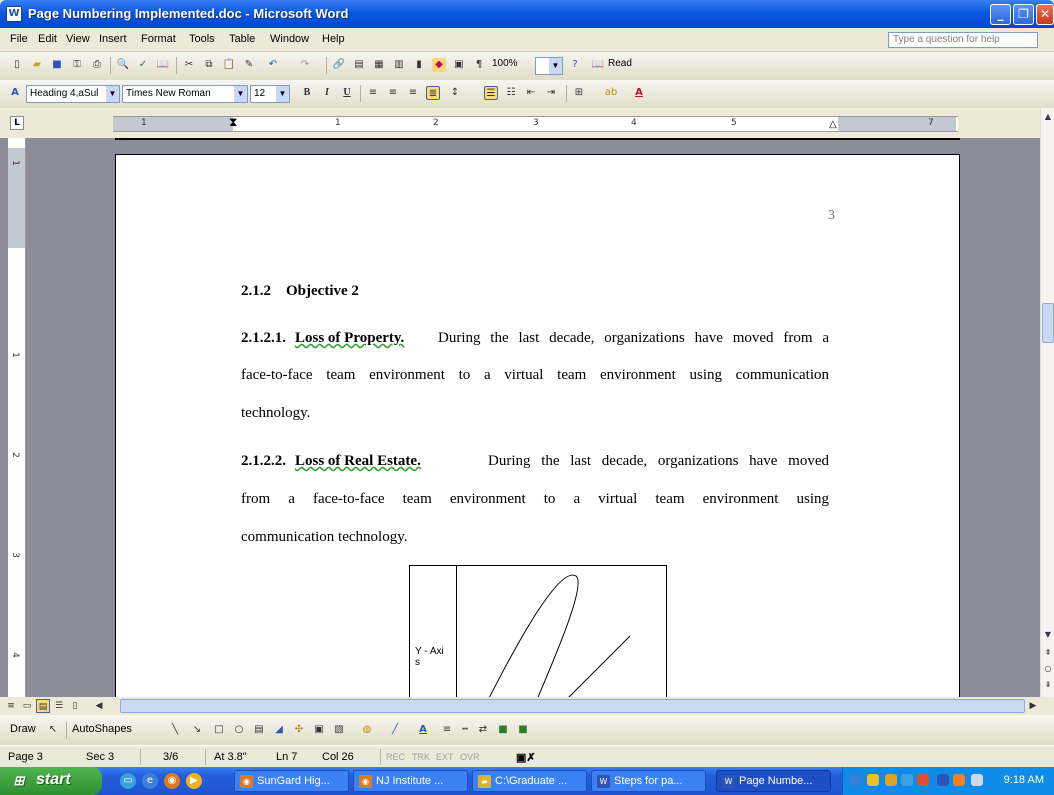  Describe the element at coordinates (163, 65) in the screenshot. I see `research-icon: 📖` at that location.